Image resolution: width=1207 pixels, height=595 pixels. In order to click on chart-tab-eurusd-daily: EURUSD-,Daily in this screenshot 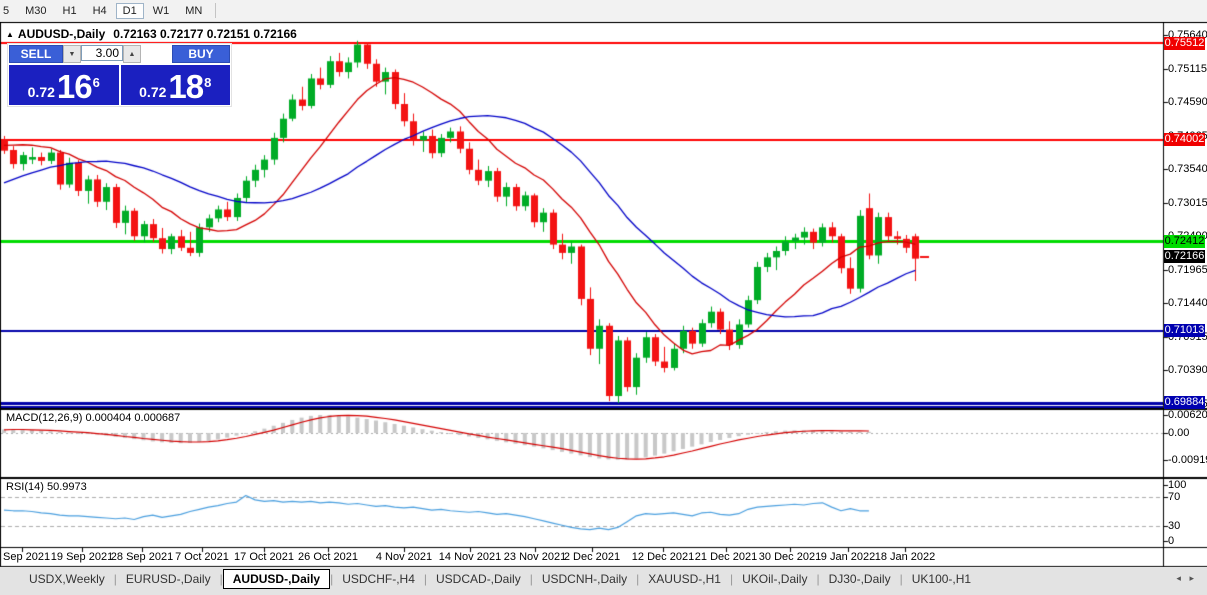, I will do `click(168, 579)`.